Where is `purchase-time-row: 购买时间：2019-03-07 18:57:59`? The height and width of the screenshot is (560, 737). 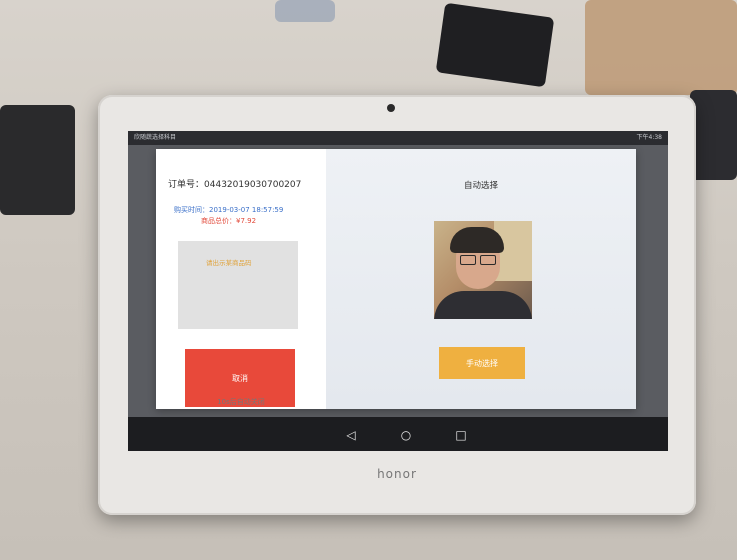
purchase-time-row: 购买时间：2019-03-07 18:57:59 is located at coordinates (228, 210).